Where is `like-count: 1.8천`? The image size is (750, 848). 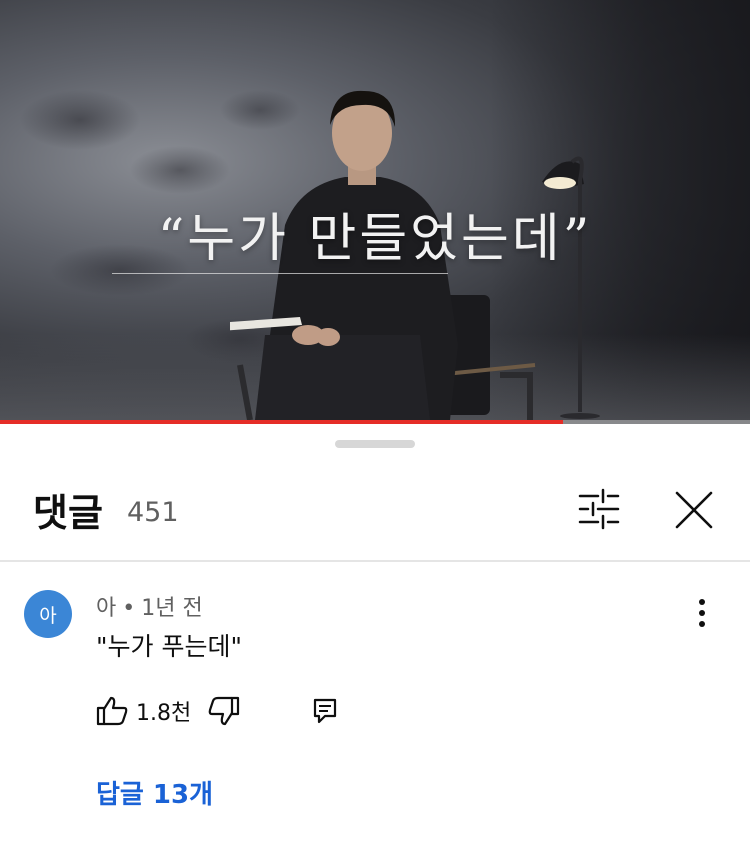
like-count: 1.8천 is located at coordinates (164, 713).